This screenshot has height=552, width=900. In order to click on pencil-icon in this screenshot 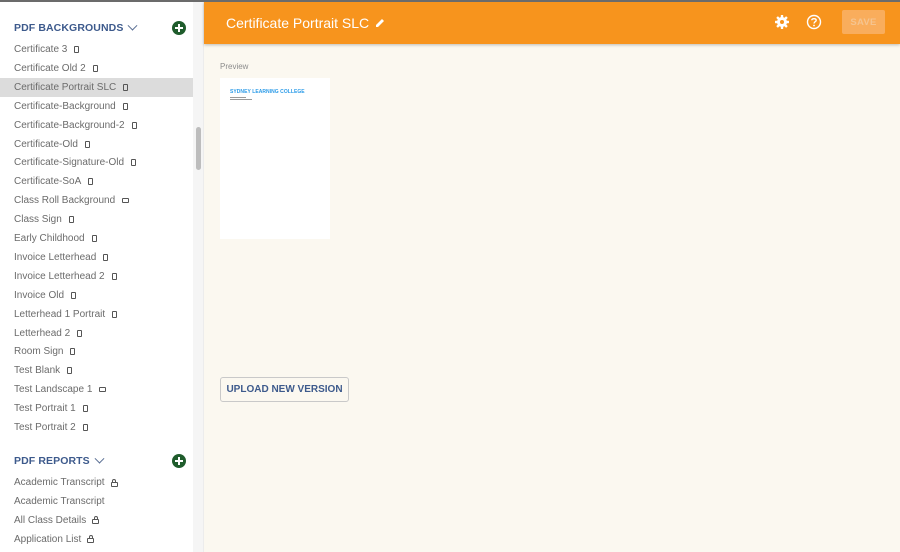, I will do `click(380, 23)`.